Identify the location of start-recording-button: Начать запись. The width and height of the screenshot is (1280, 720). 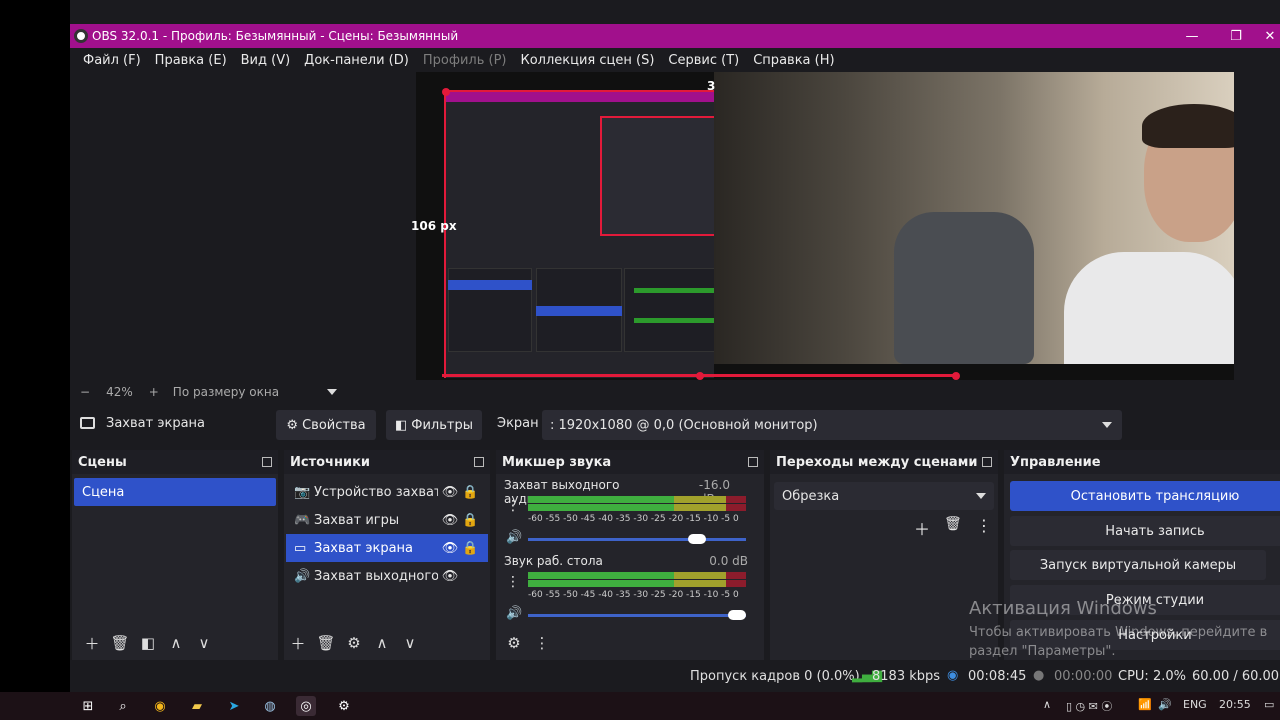
(1145, 531).